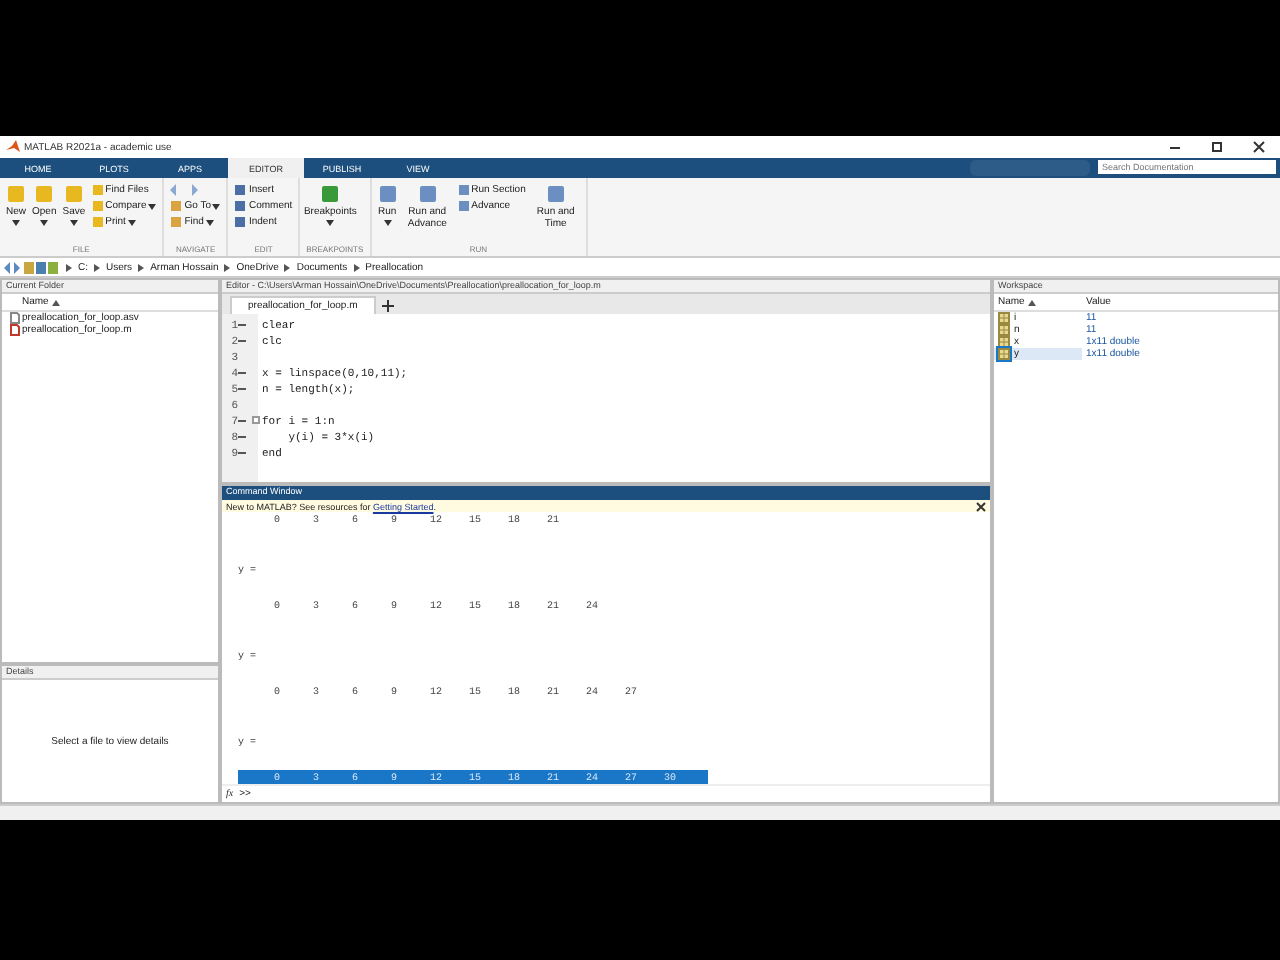  I want to click on navigation-icons-icon, so click(32, 267).